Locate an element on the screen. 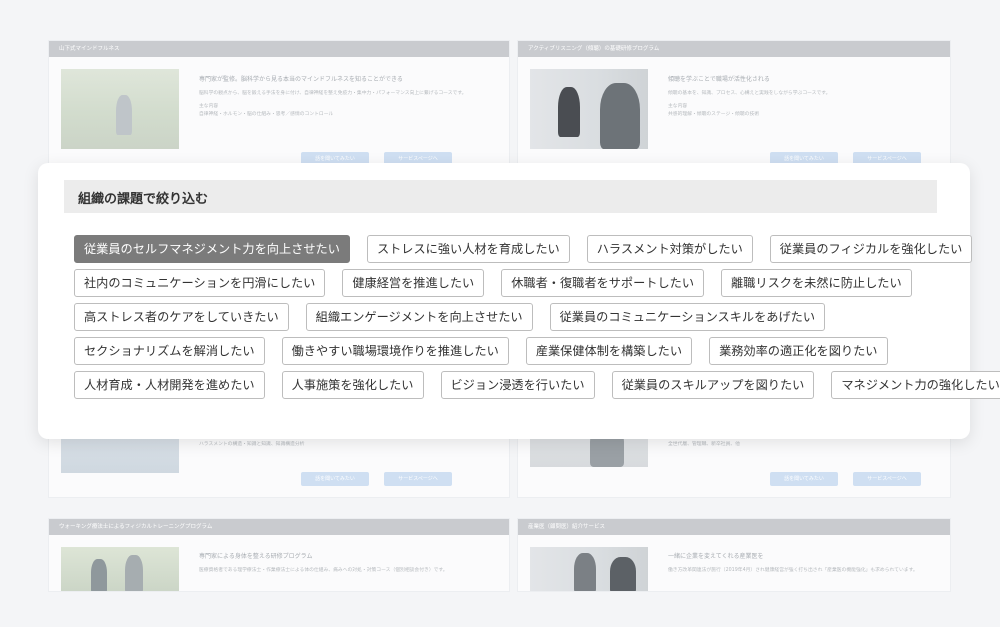 This screenshot has height=627, width=1000. service-card-topics: 共感的理解・傾聴のステージ・傾聴の技術 is located at coordinates (714, 114).